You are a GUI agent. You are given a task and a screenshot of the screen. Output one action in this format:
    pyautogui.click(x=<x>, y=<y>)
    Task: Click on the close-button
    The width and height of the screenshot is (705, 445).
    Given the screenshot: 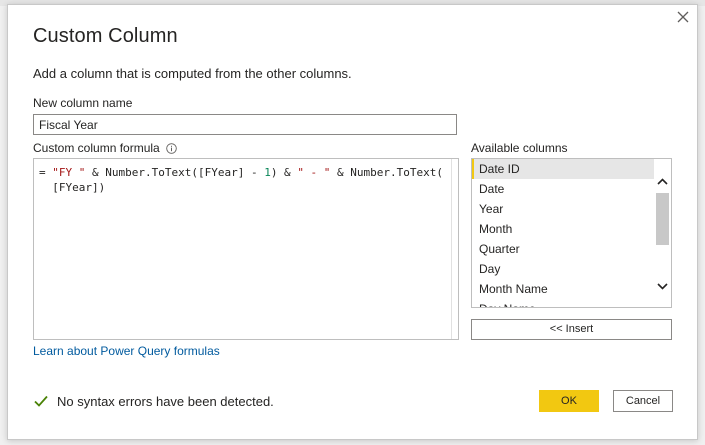 What is the action you would take?
    pyautogui.click(x=683, y=17)
    